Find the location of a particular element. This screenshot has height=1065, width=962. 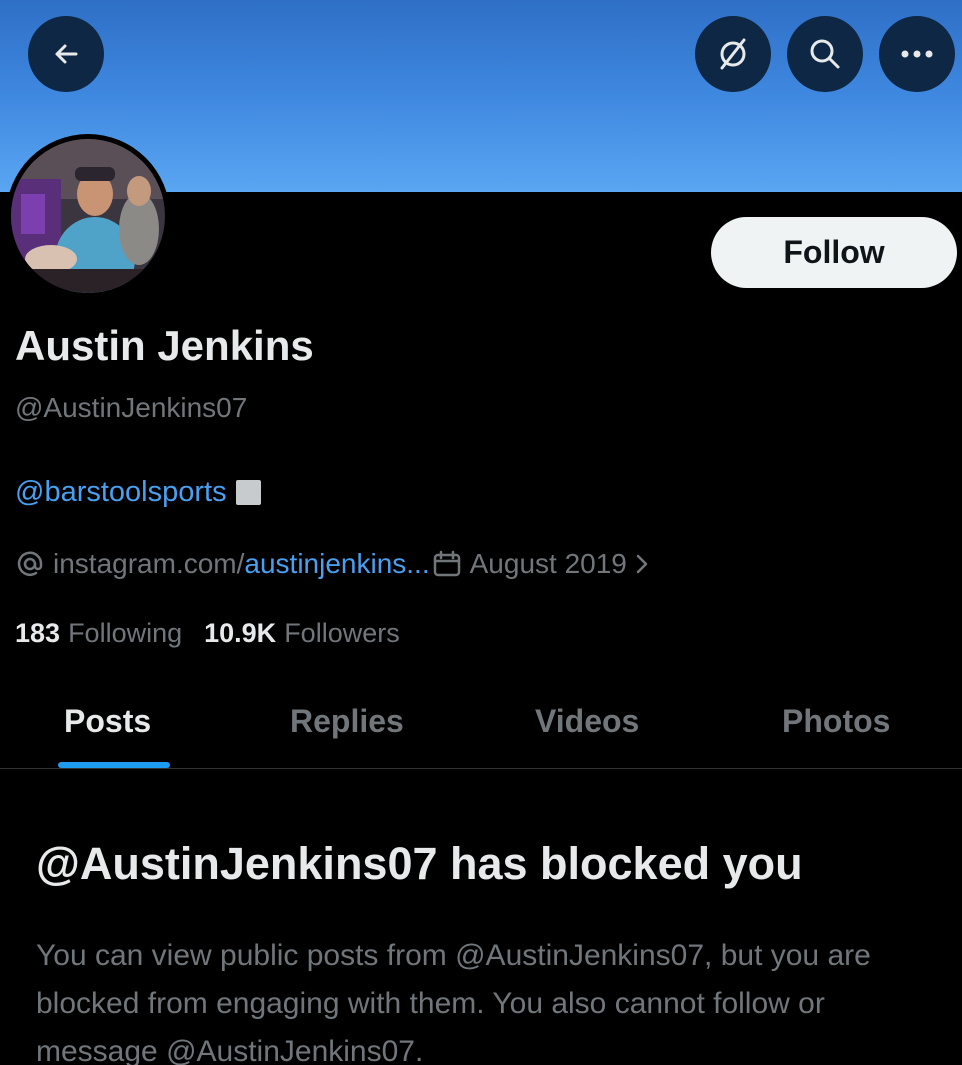

blocked-title: @AustinJenkins07 has blocked you is located at coordinates (419, 863).